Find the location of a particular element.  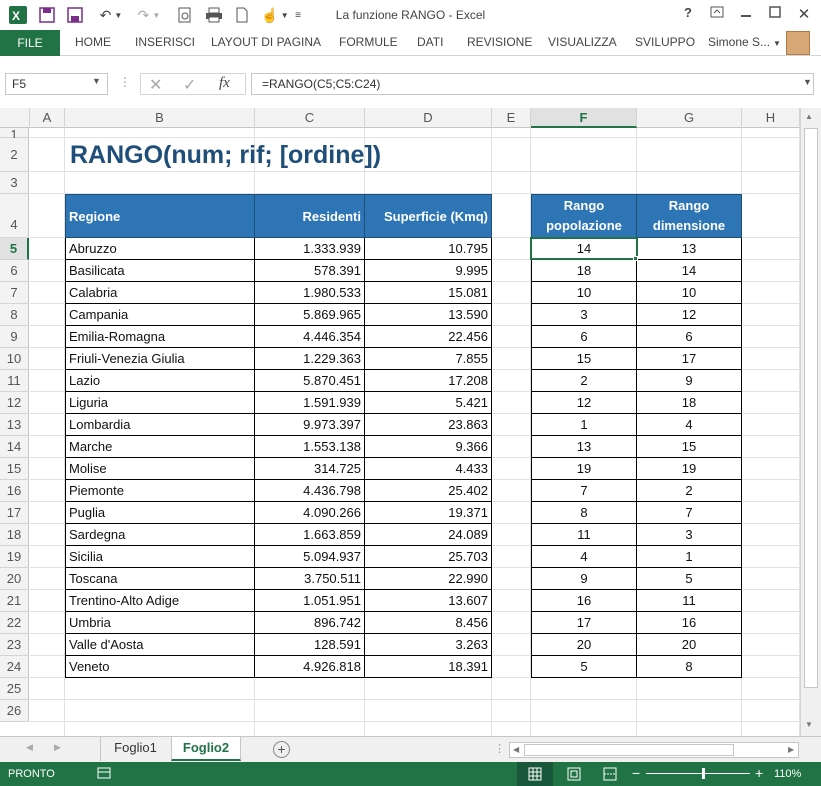

enter-icon: ✓ is located at coordinates (189, 85).